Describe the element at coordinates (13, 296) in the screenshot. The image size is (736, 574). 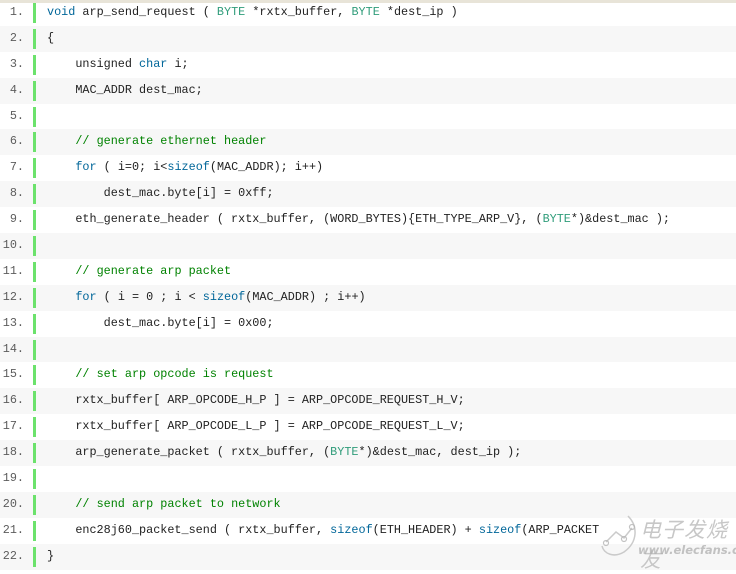
I see `line-number: 12.` at that location.